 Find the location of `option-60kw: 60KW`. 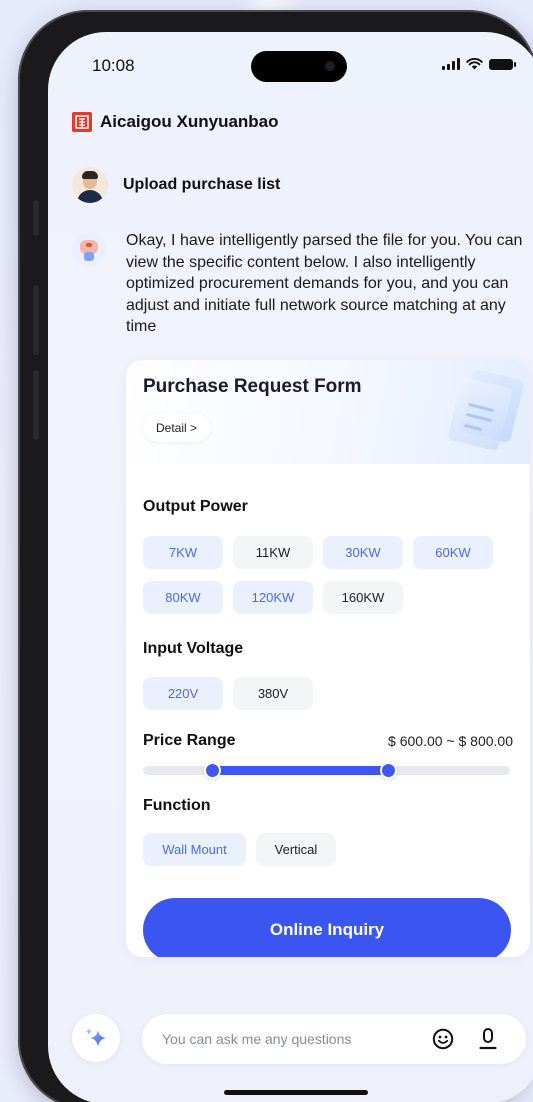

option-60kw: 60KW is located at coordinates (453, 552).